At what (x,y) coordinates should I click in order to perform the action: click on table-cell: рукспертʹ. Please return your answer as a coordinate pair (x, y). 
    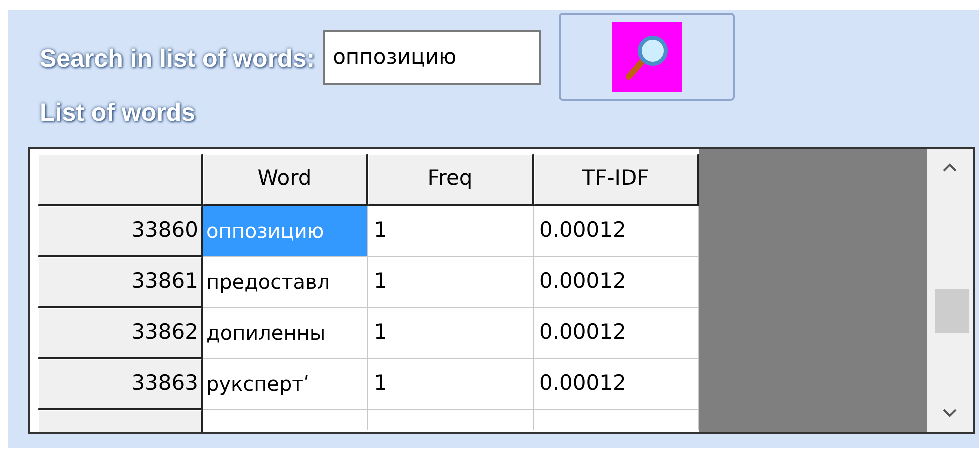
    Looking at the image, I should click on (285, 384).